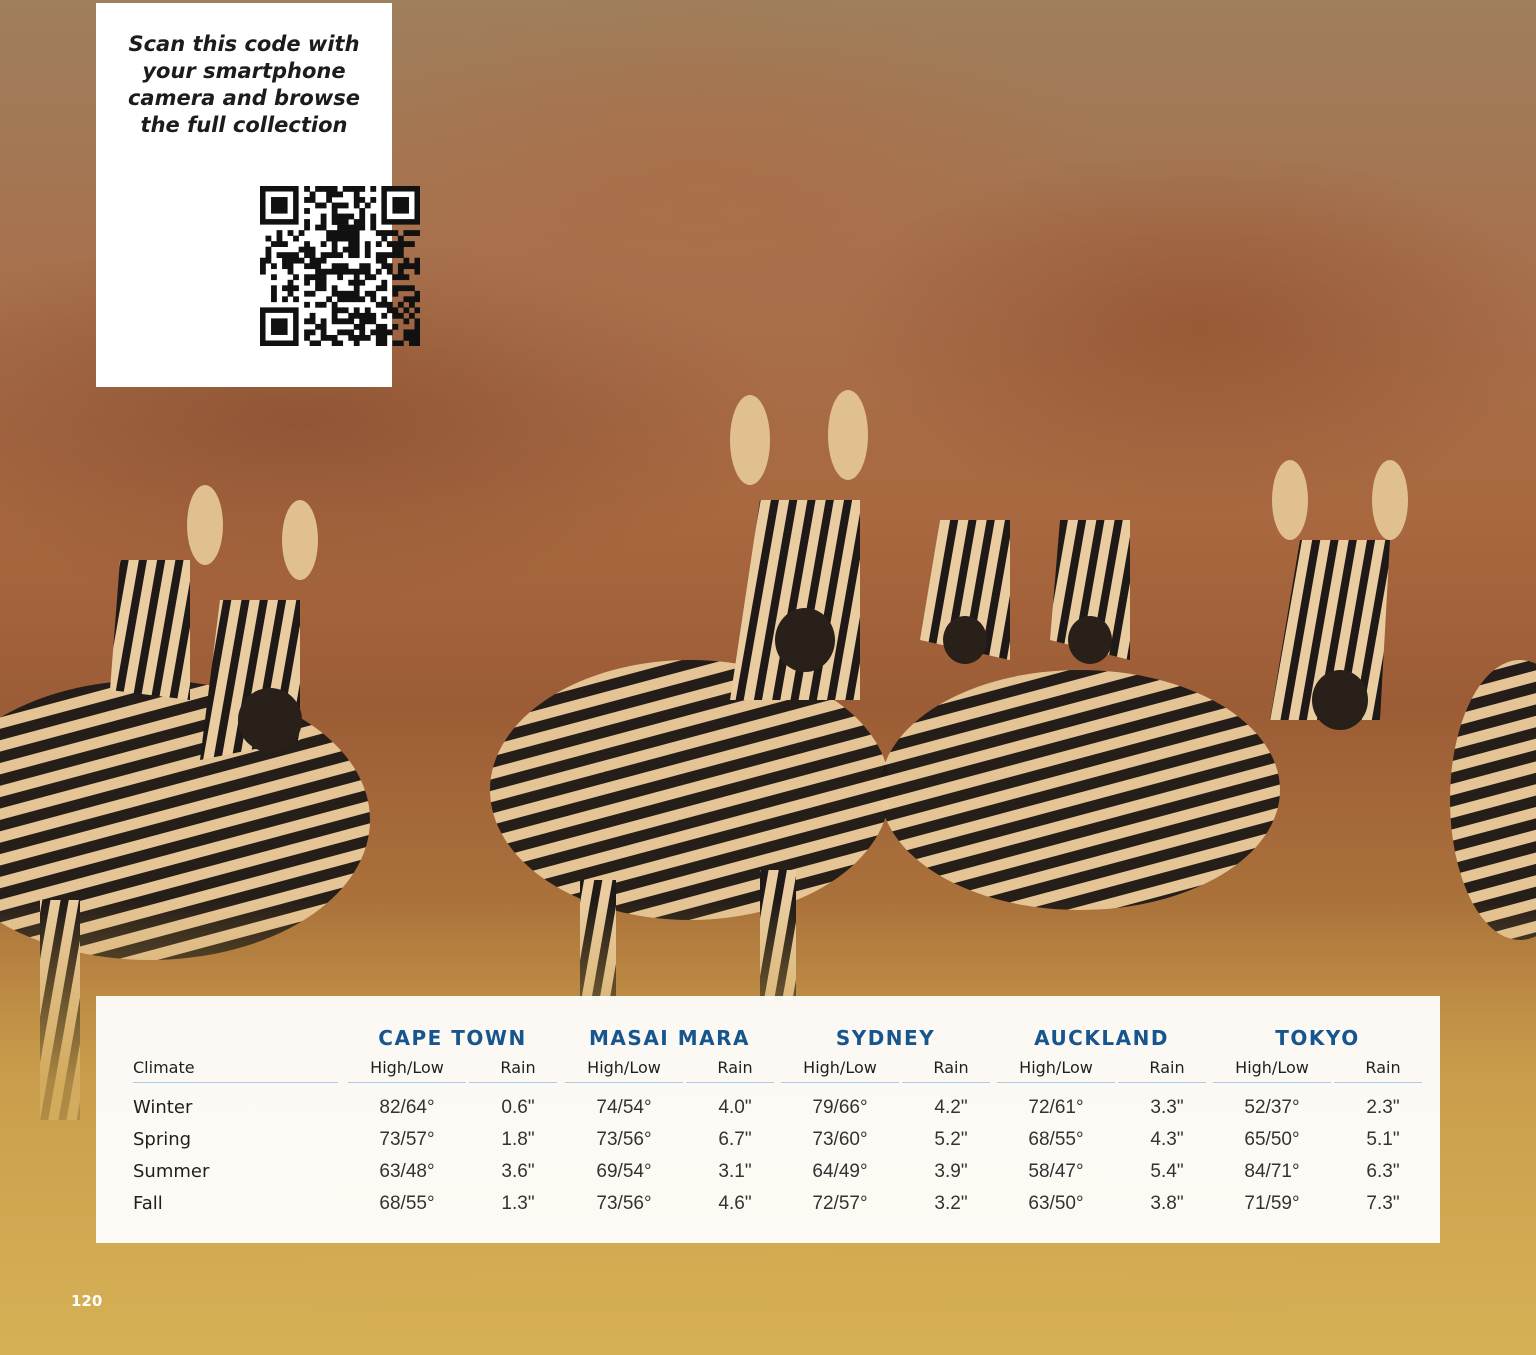  I want to click on high-low-value: 74/54°, so click(624, 1107).